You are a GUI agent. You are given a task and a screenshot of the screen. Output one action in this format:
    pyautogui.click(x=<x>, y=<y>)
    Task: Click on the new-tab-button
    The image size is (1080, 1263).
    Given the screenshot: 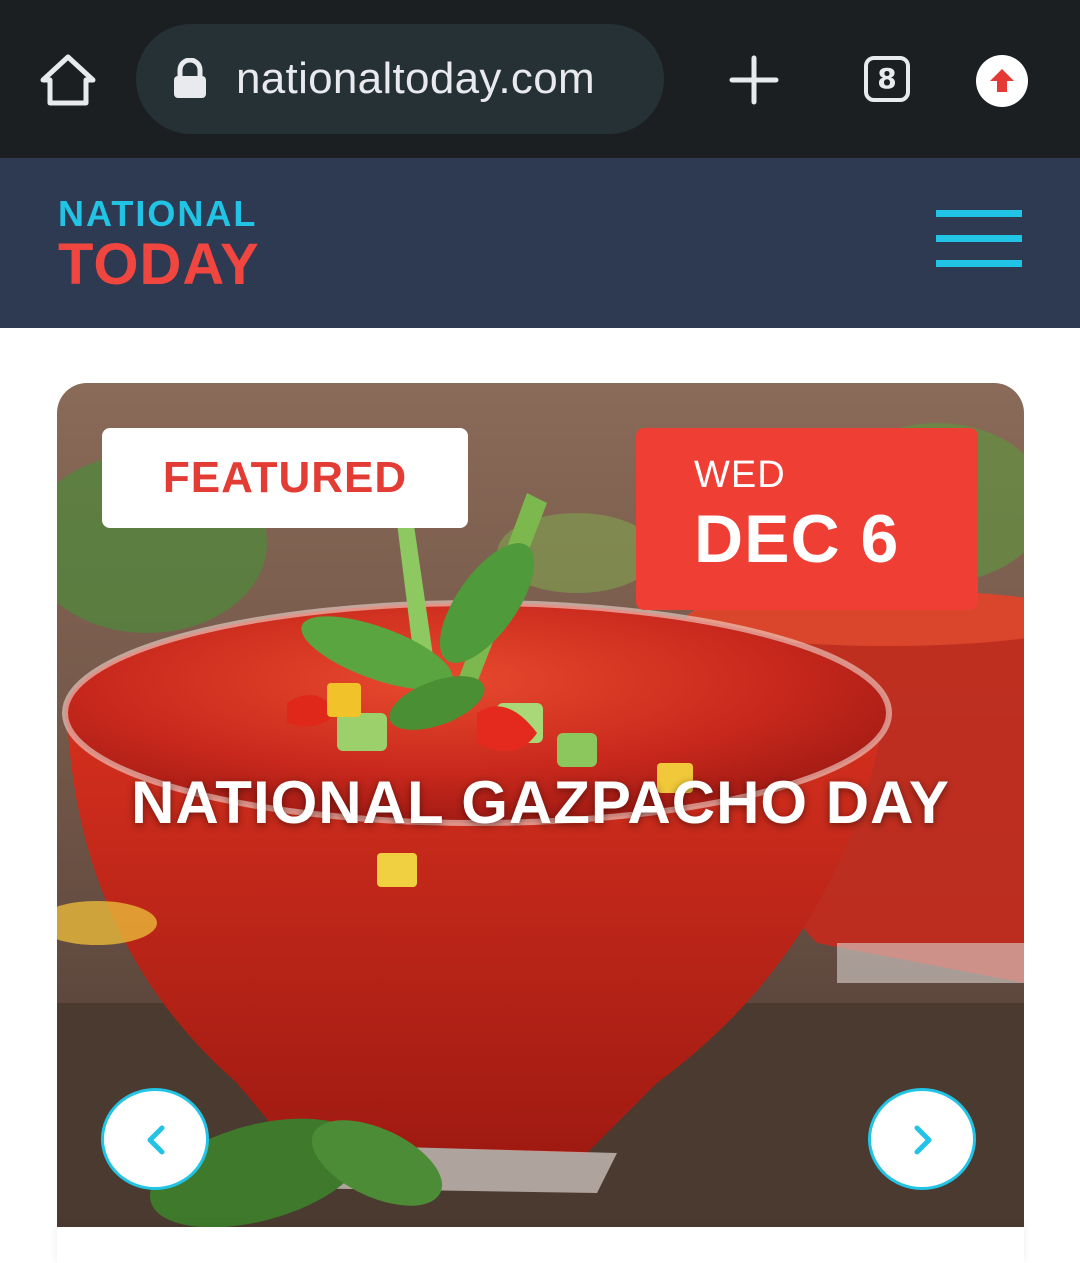 What is the action you would take?
    pyautogui.click(x=754, y=80)
    